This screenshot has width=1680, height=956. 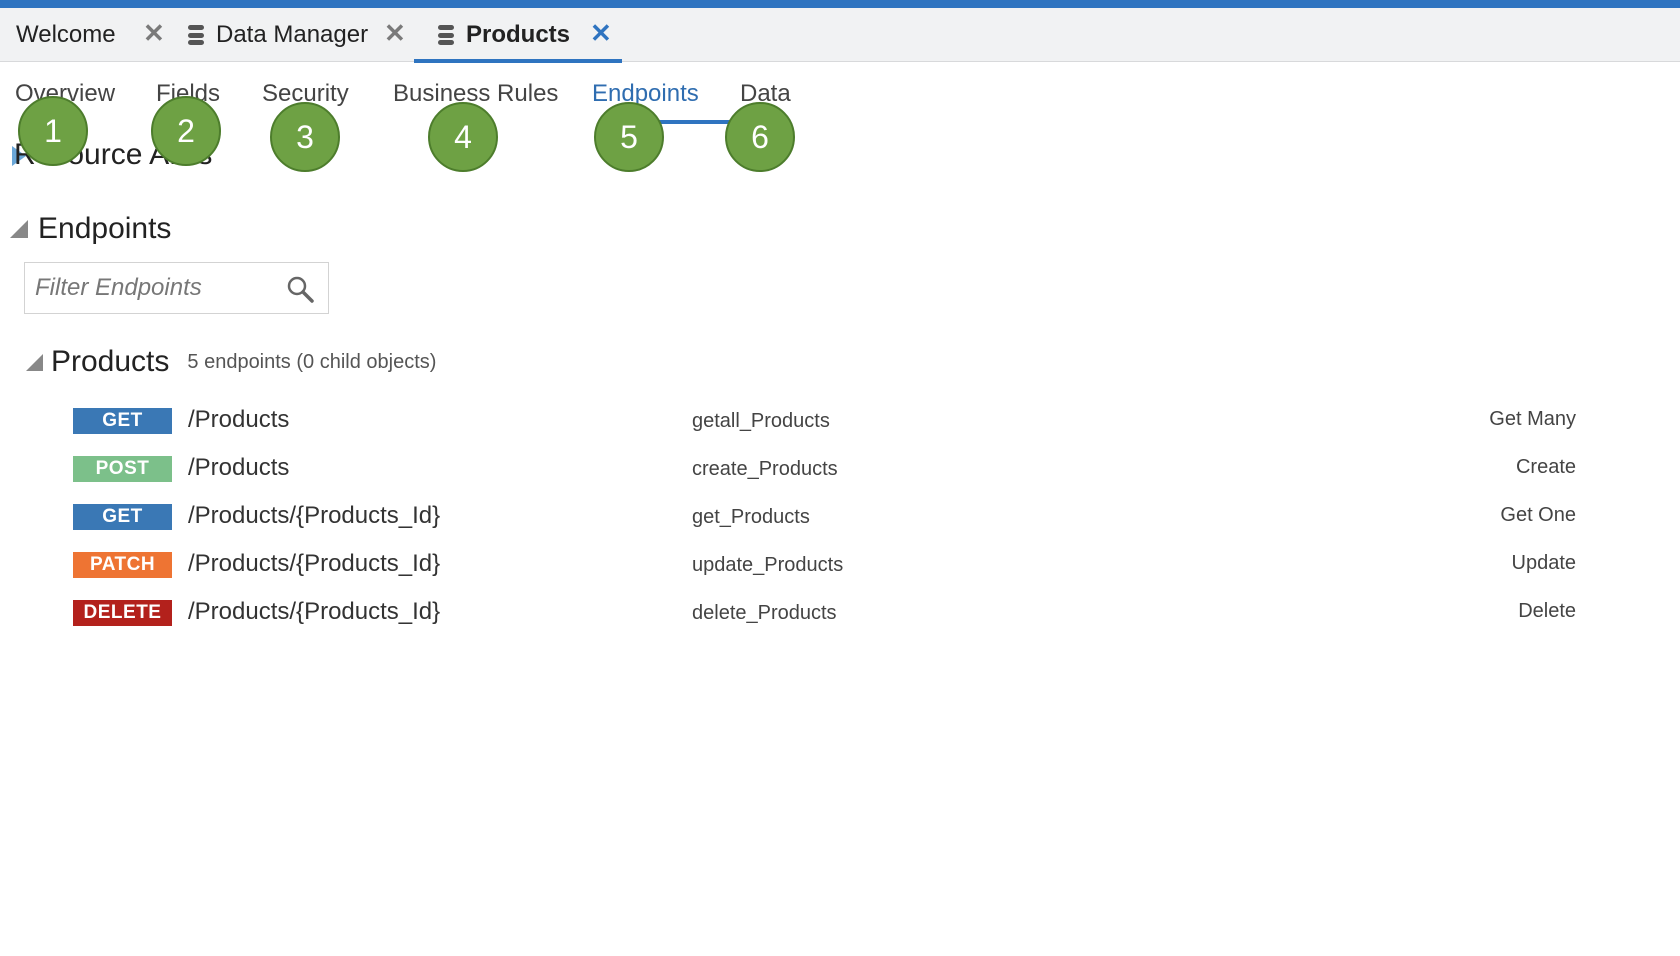 I want to click on tab-products-label: Products, so click(x=518, y=34).